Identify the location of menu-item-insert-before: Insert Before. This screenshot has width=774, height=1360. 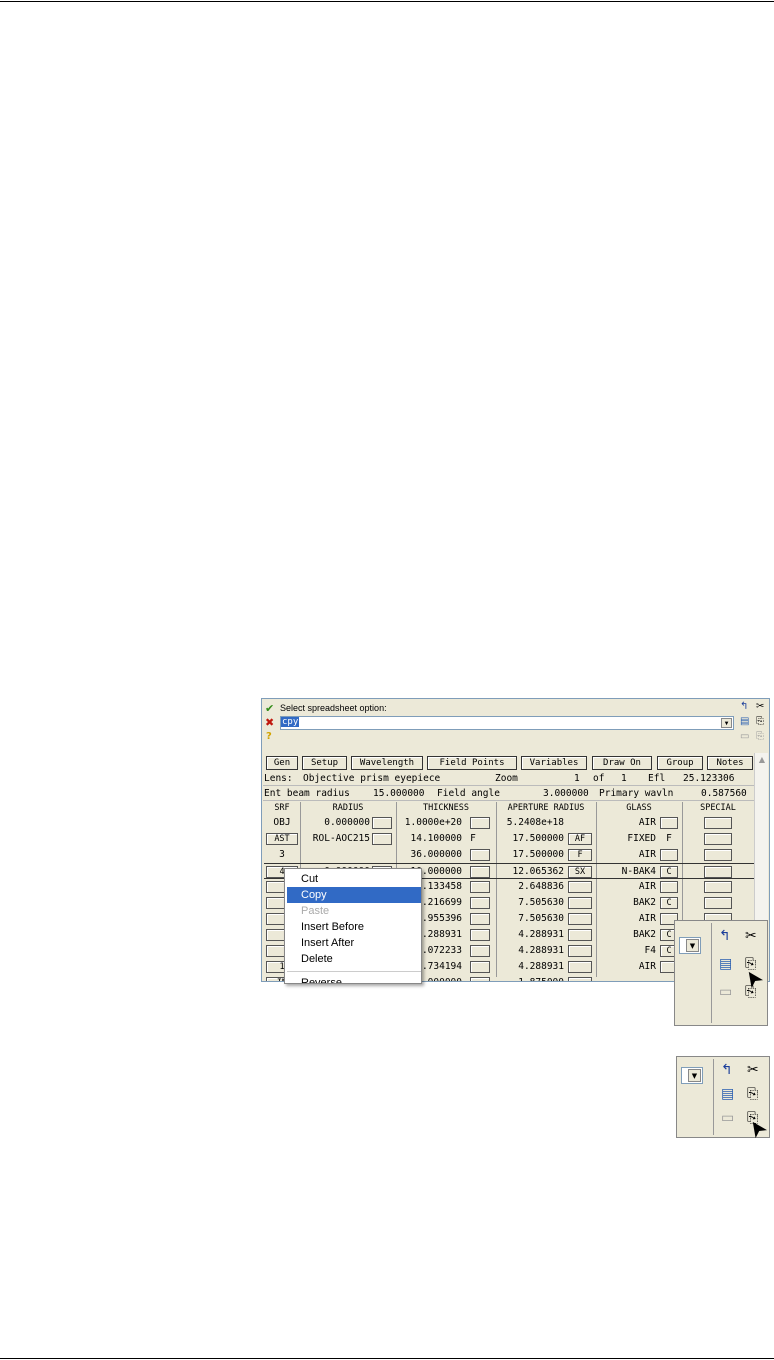
(354, 927).